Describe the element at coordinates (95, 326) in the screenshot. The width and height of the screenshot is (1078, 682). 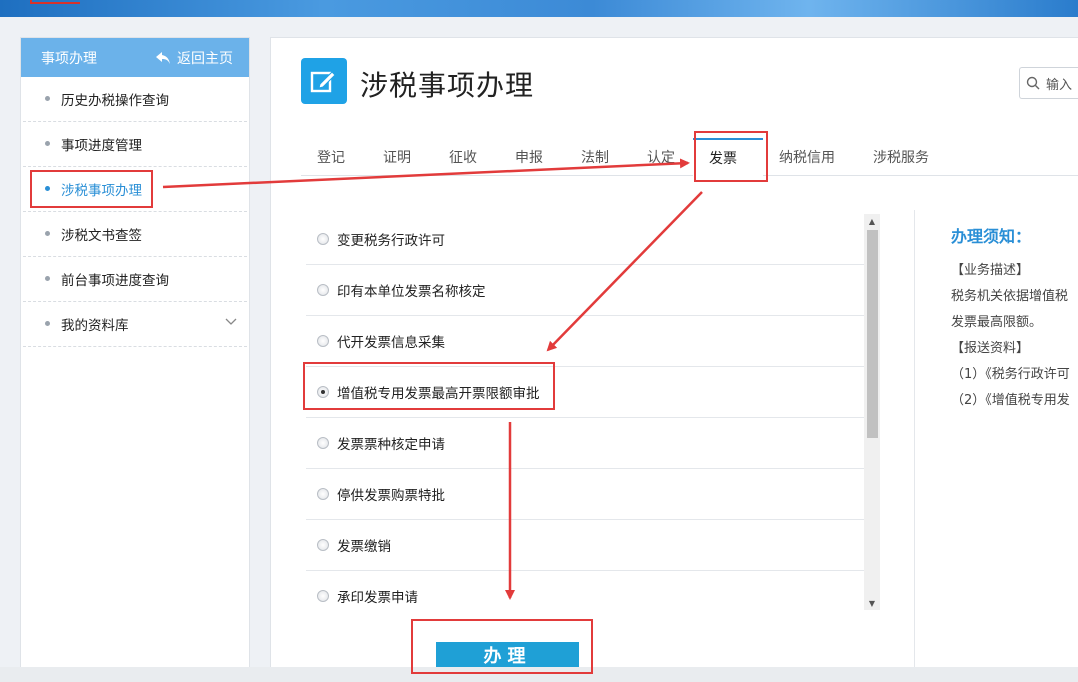
I see `sidebar-item-label: 我的资料库` at that location.